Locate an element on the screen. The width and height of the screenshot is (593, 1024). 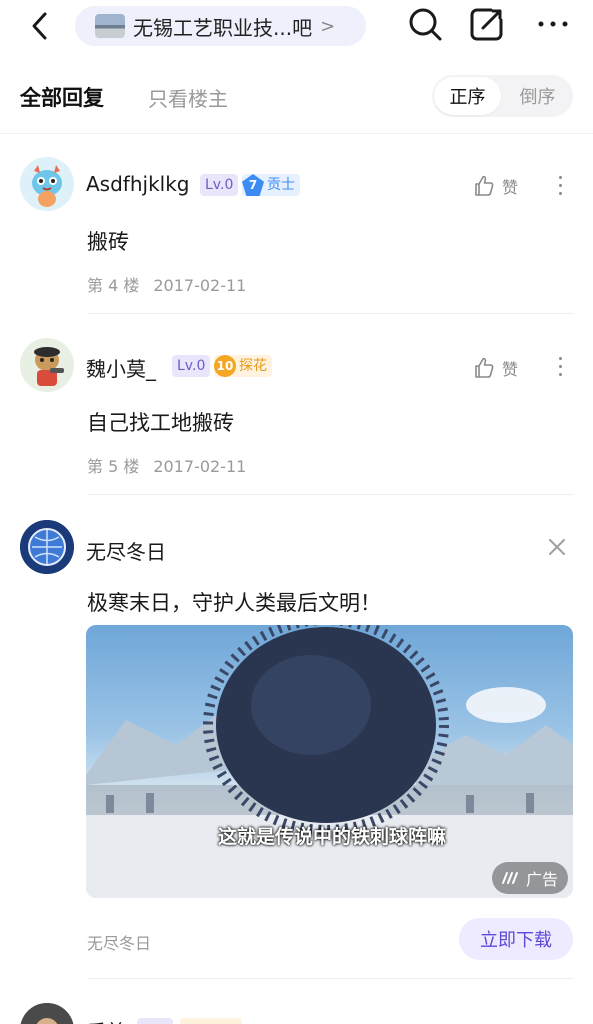
close-icon is located at coordinates (557, 547).